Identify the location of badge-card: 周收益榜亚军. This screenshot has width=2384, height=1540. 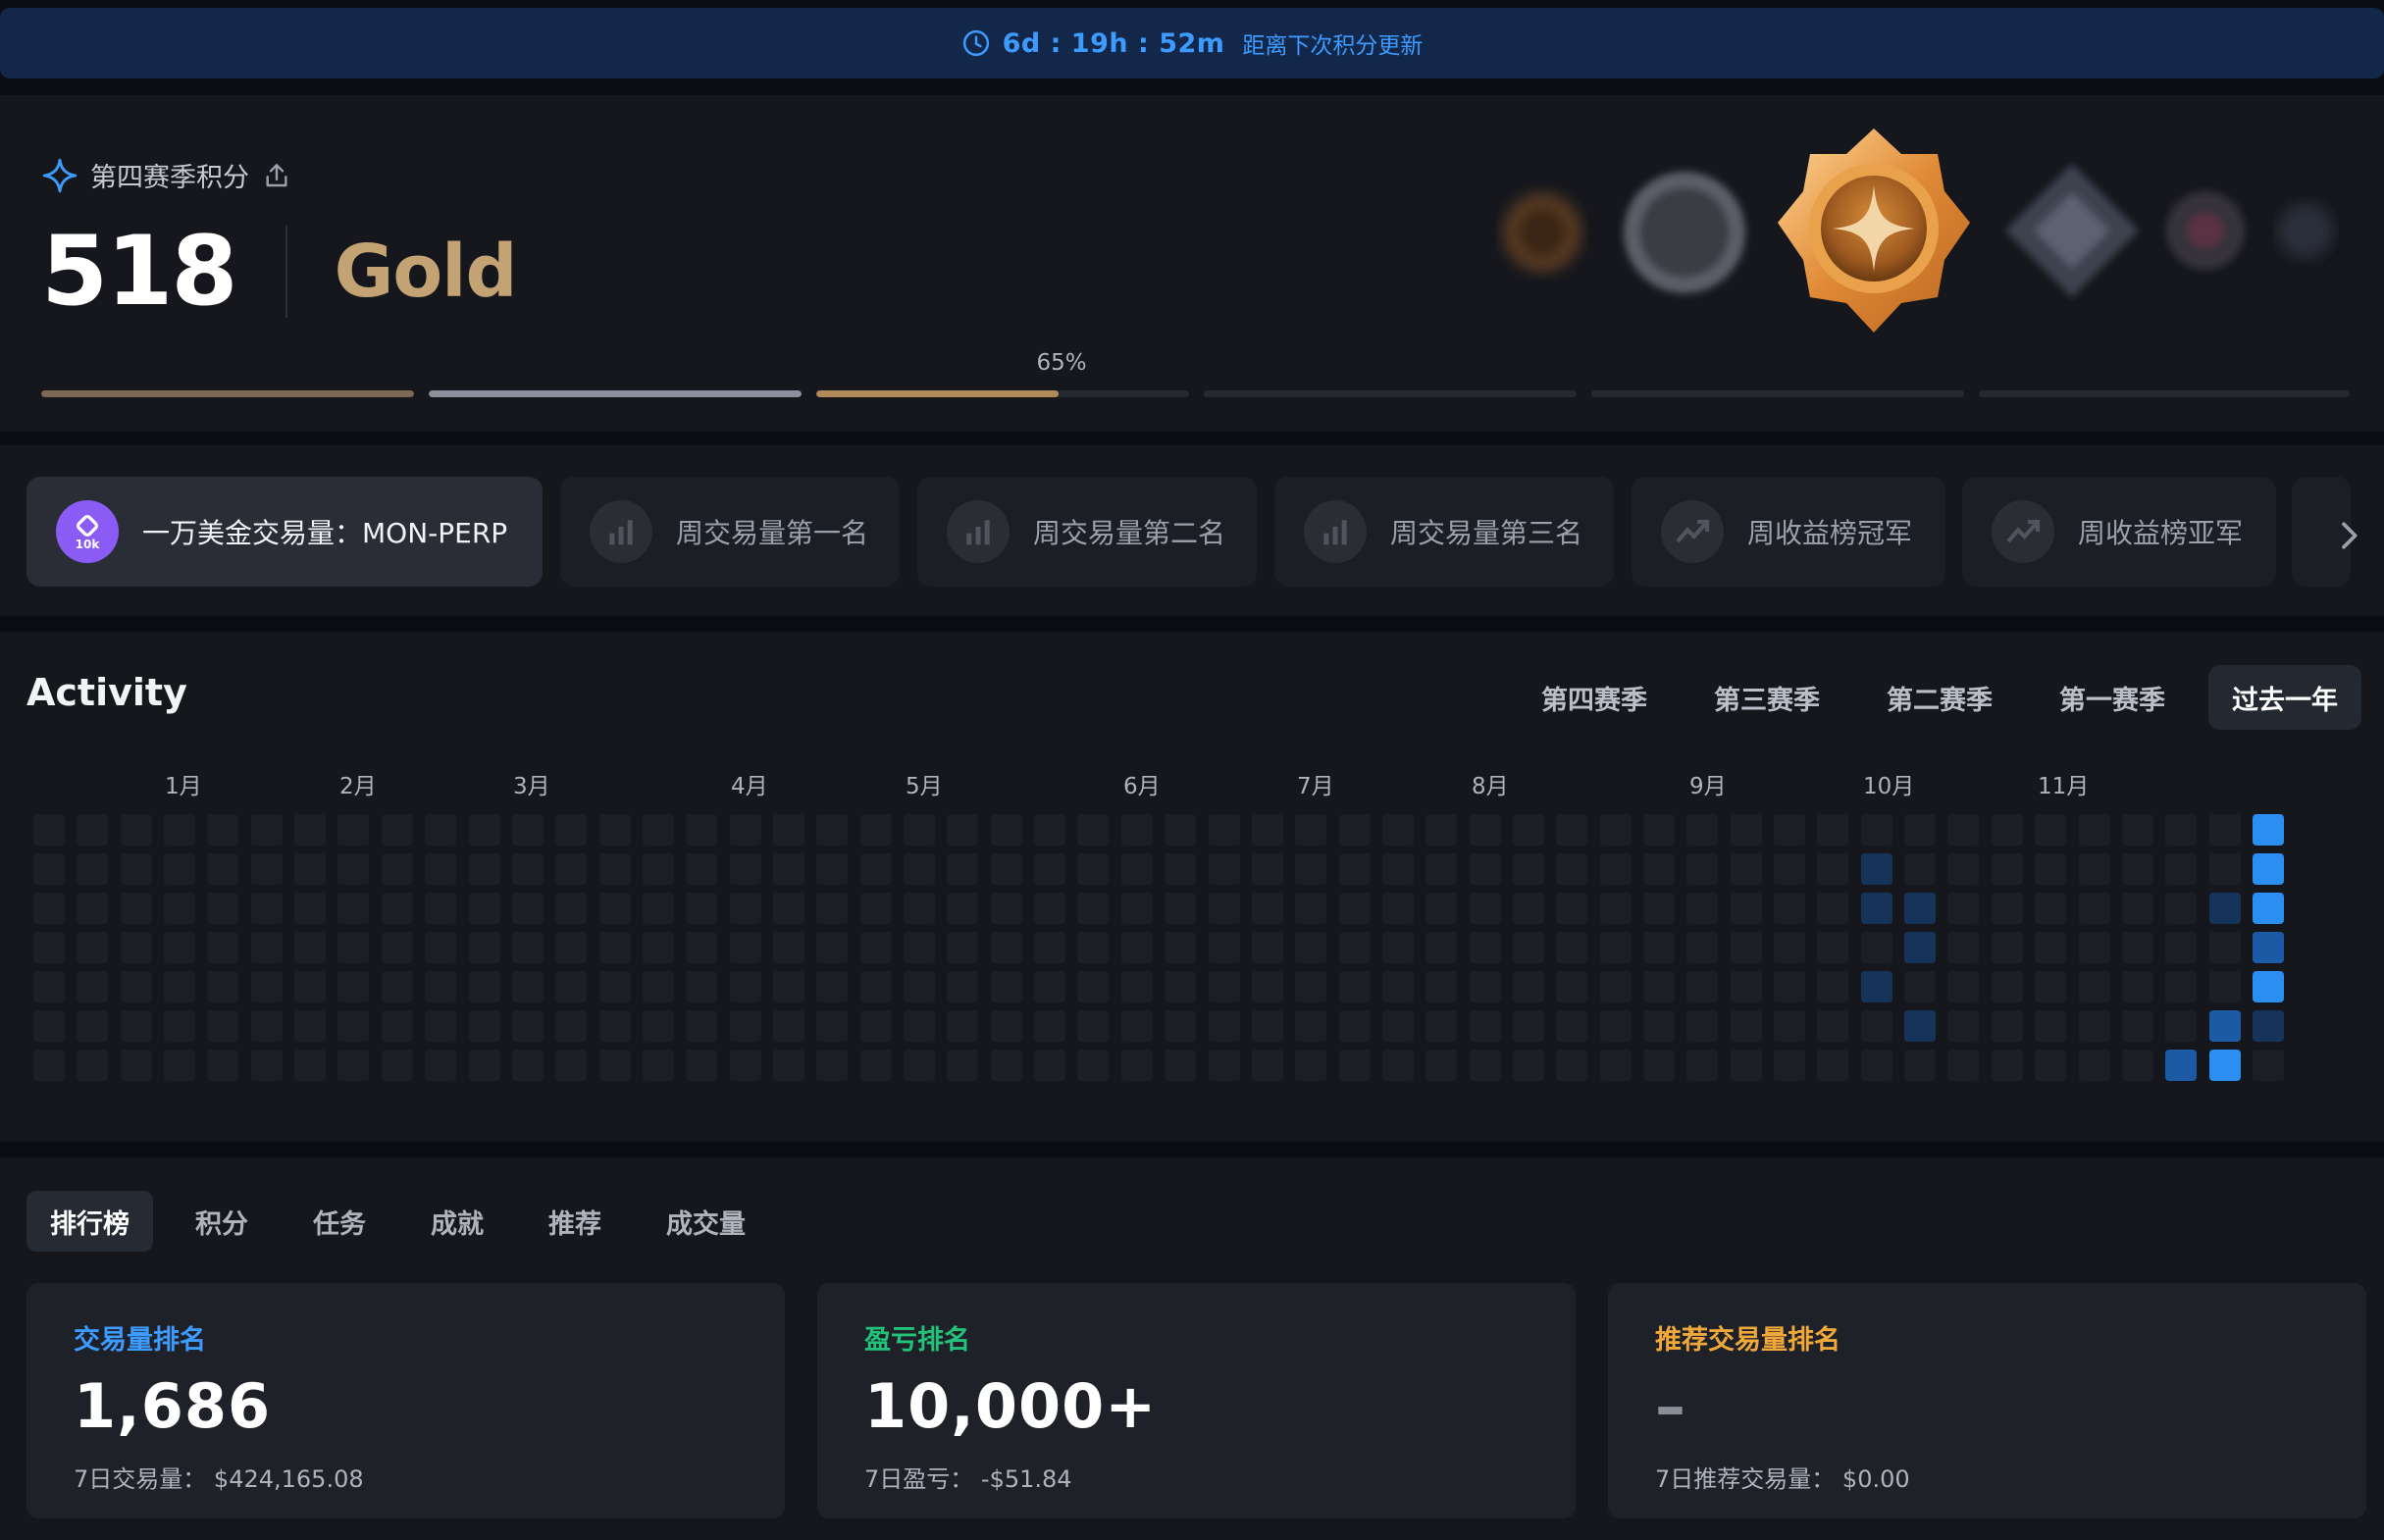
(2119, 532).